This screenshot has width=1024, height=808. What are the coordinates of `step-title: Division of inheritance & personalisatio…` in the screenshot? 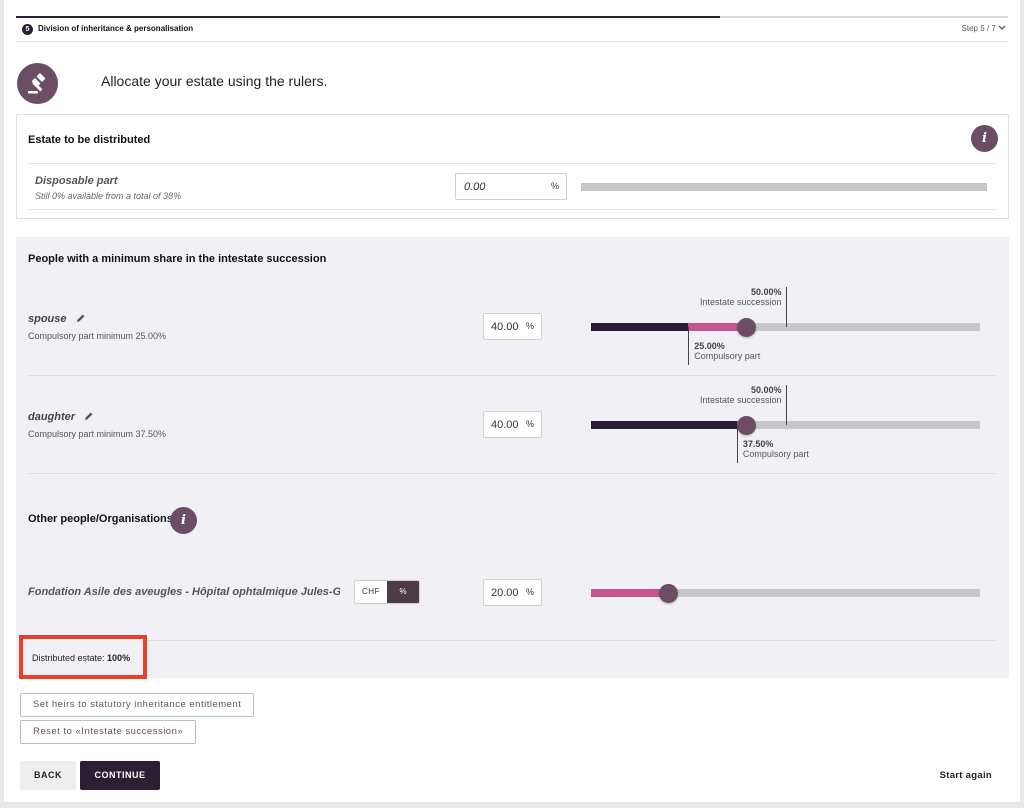 It's located at (116, 28).